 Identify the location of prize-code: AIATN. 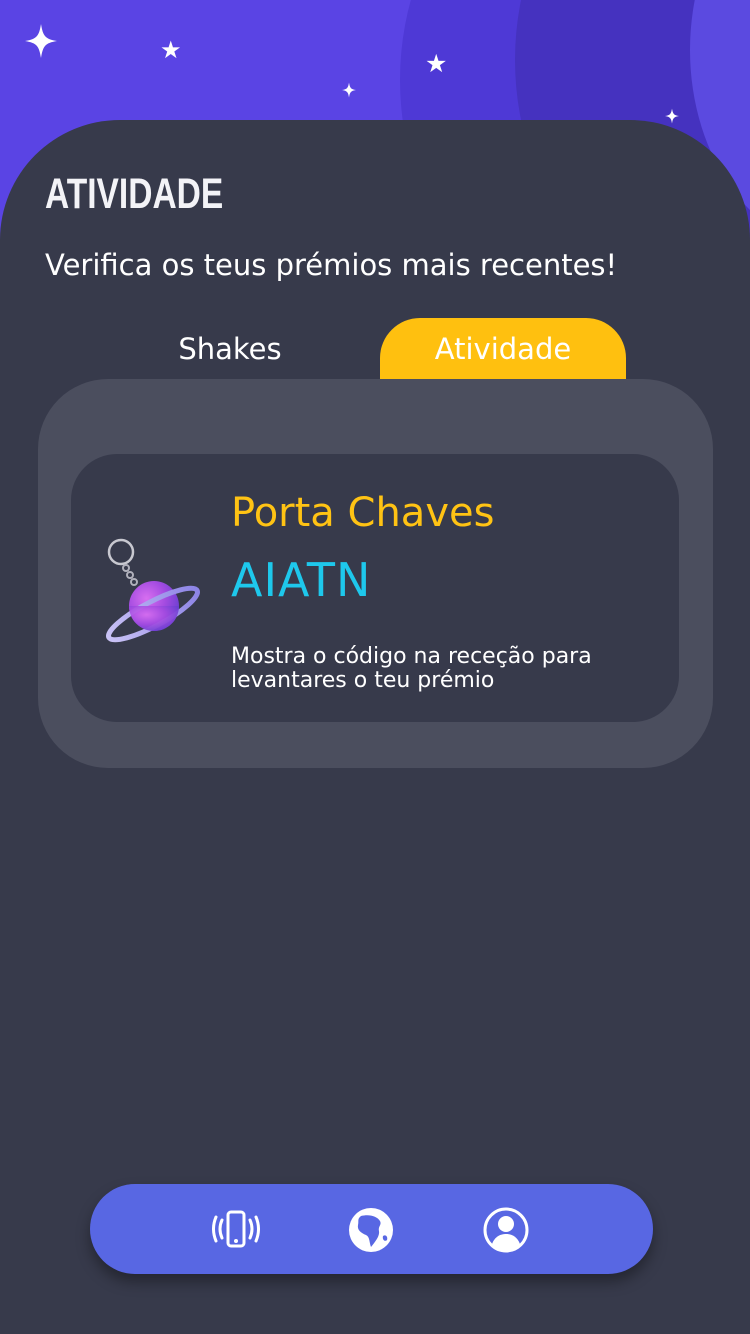
(301, 580).